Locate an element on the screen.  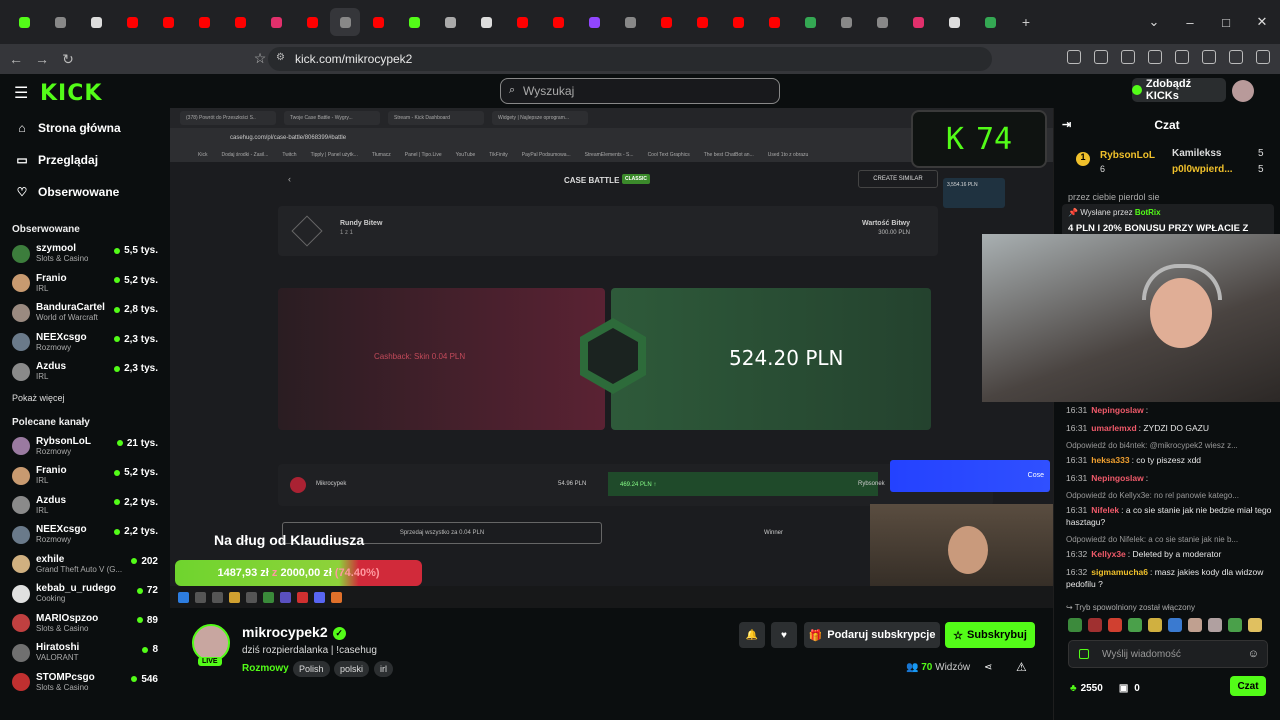
media-icon is located at coordinates (1128, 57).